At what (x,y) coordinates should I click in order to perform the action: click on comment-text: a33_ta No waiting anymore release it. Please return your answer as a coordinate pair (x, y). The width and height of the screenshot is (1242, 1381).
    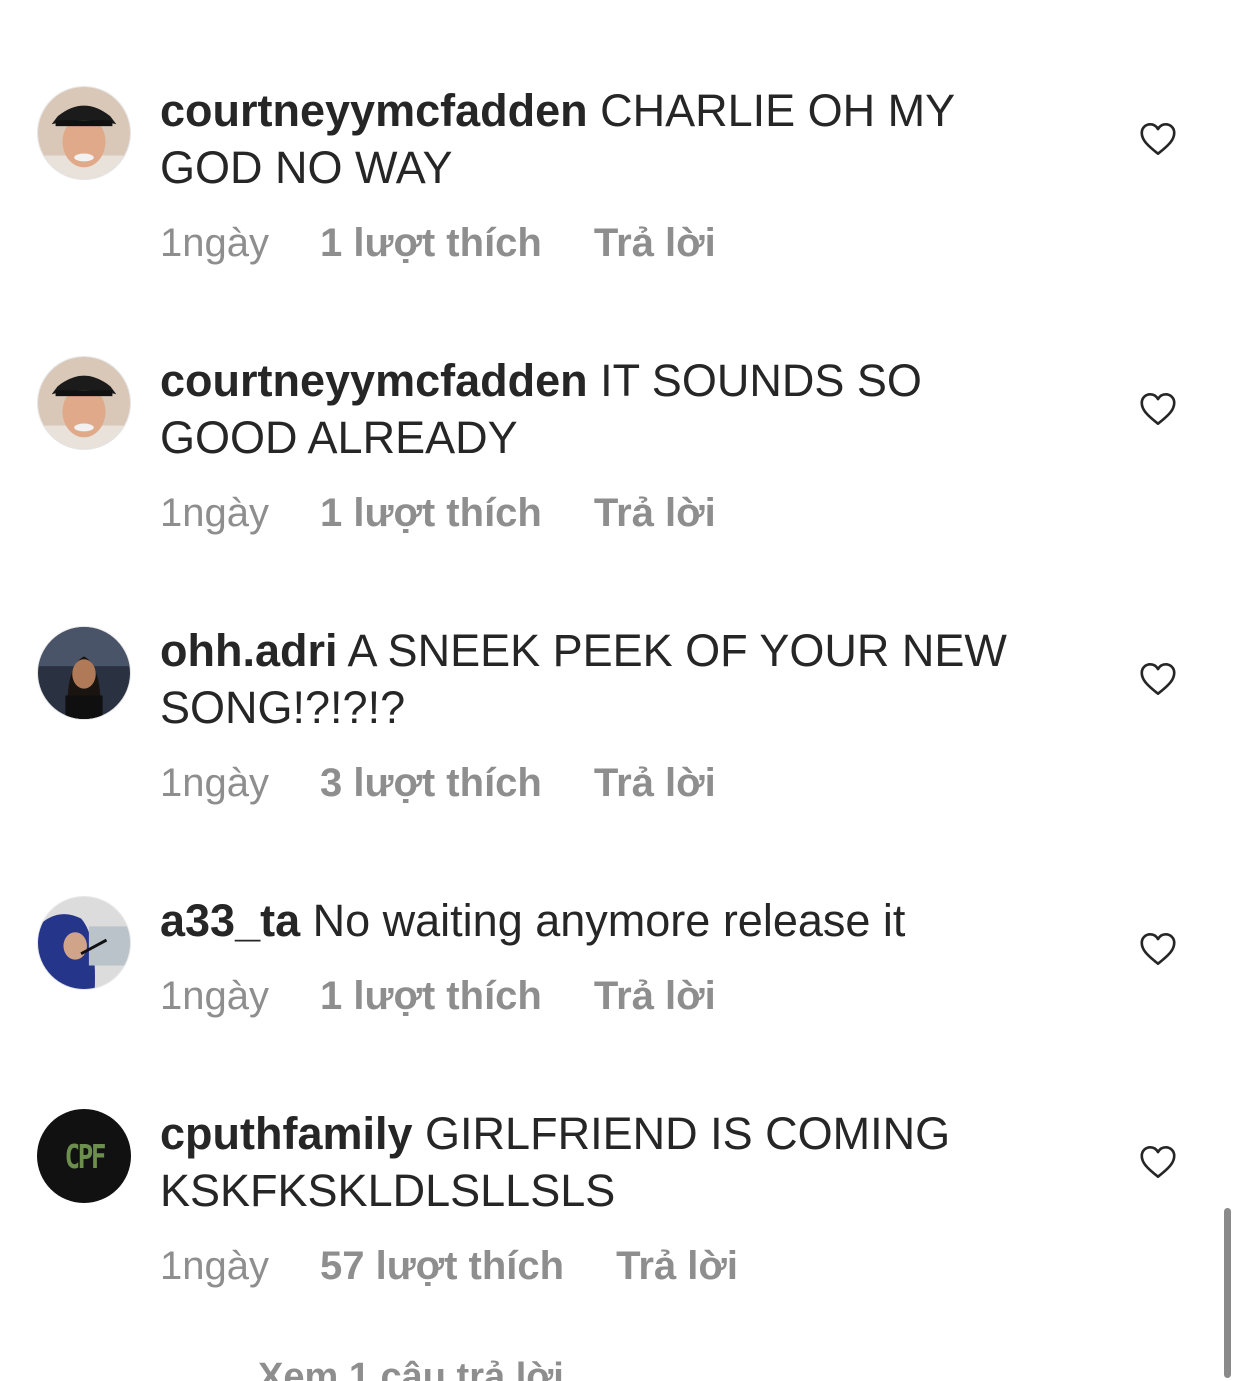
    Looking at the image, I should click on (610, 920).